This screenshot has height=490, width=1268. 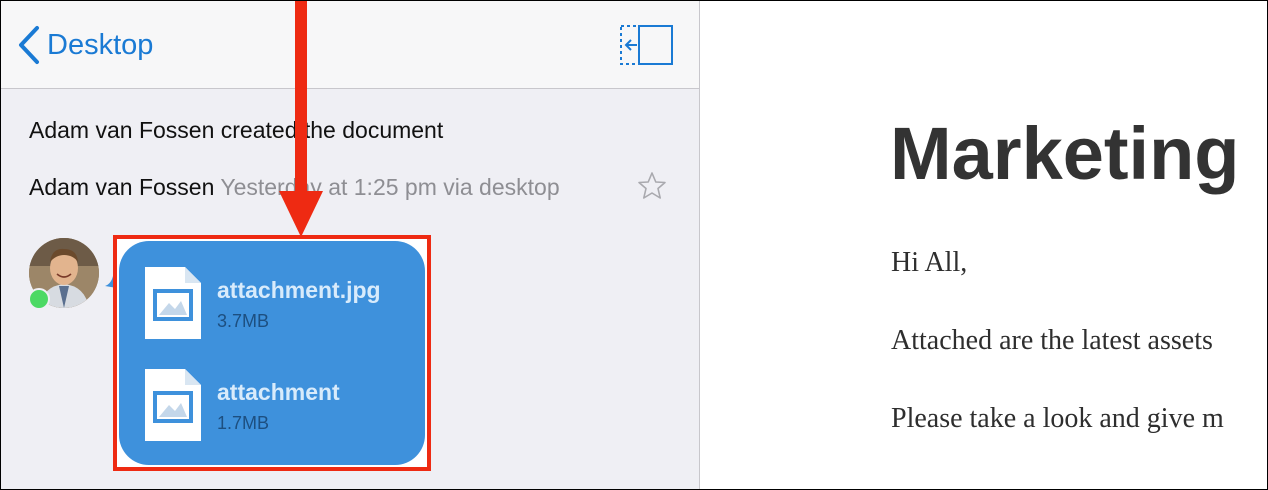 What do you see at coordinates (350, 45) in the screenshot?
I see `navigation-bar: Desktop` at bounding box center [350, 45].